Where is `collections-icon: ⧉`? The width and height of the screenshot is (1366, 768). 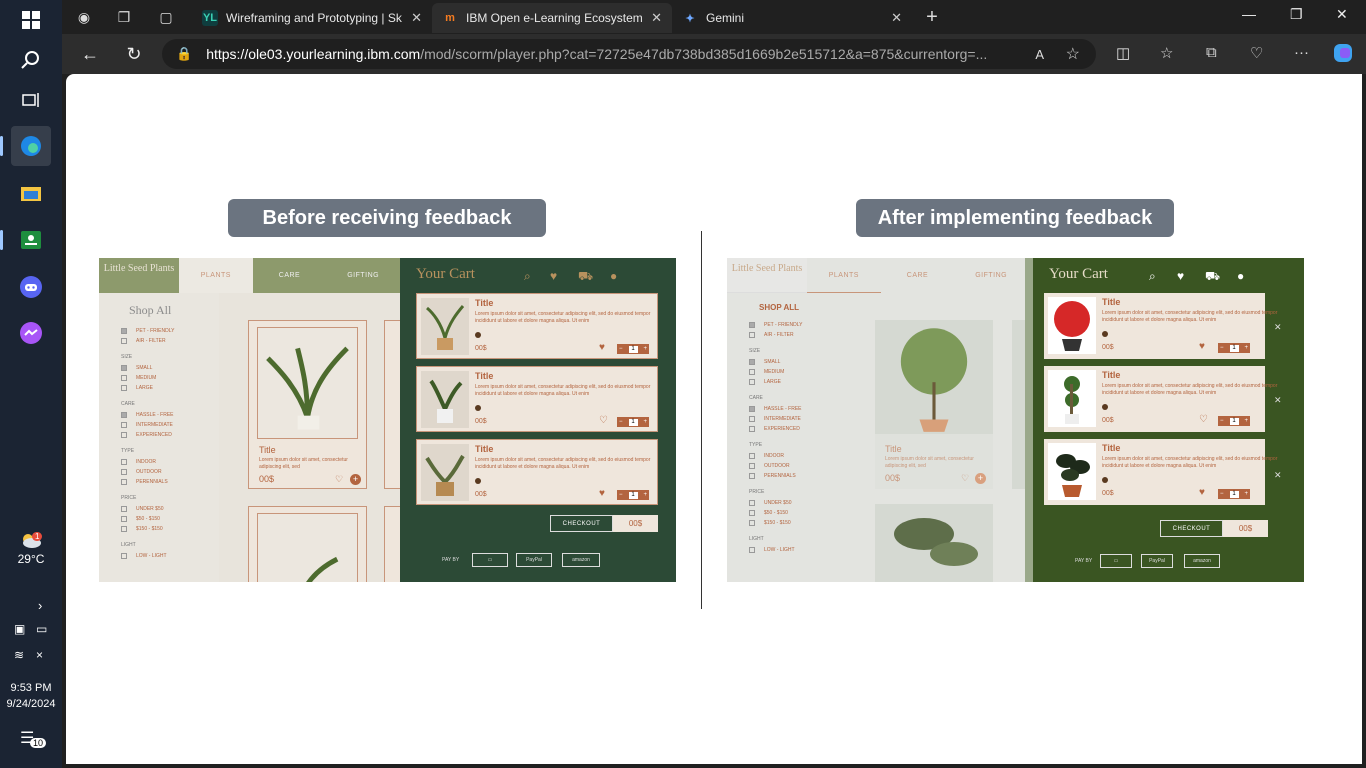
collections-icon: ⧉ is located at coordinates (1211, 52).